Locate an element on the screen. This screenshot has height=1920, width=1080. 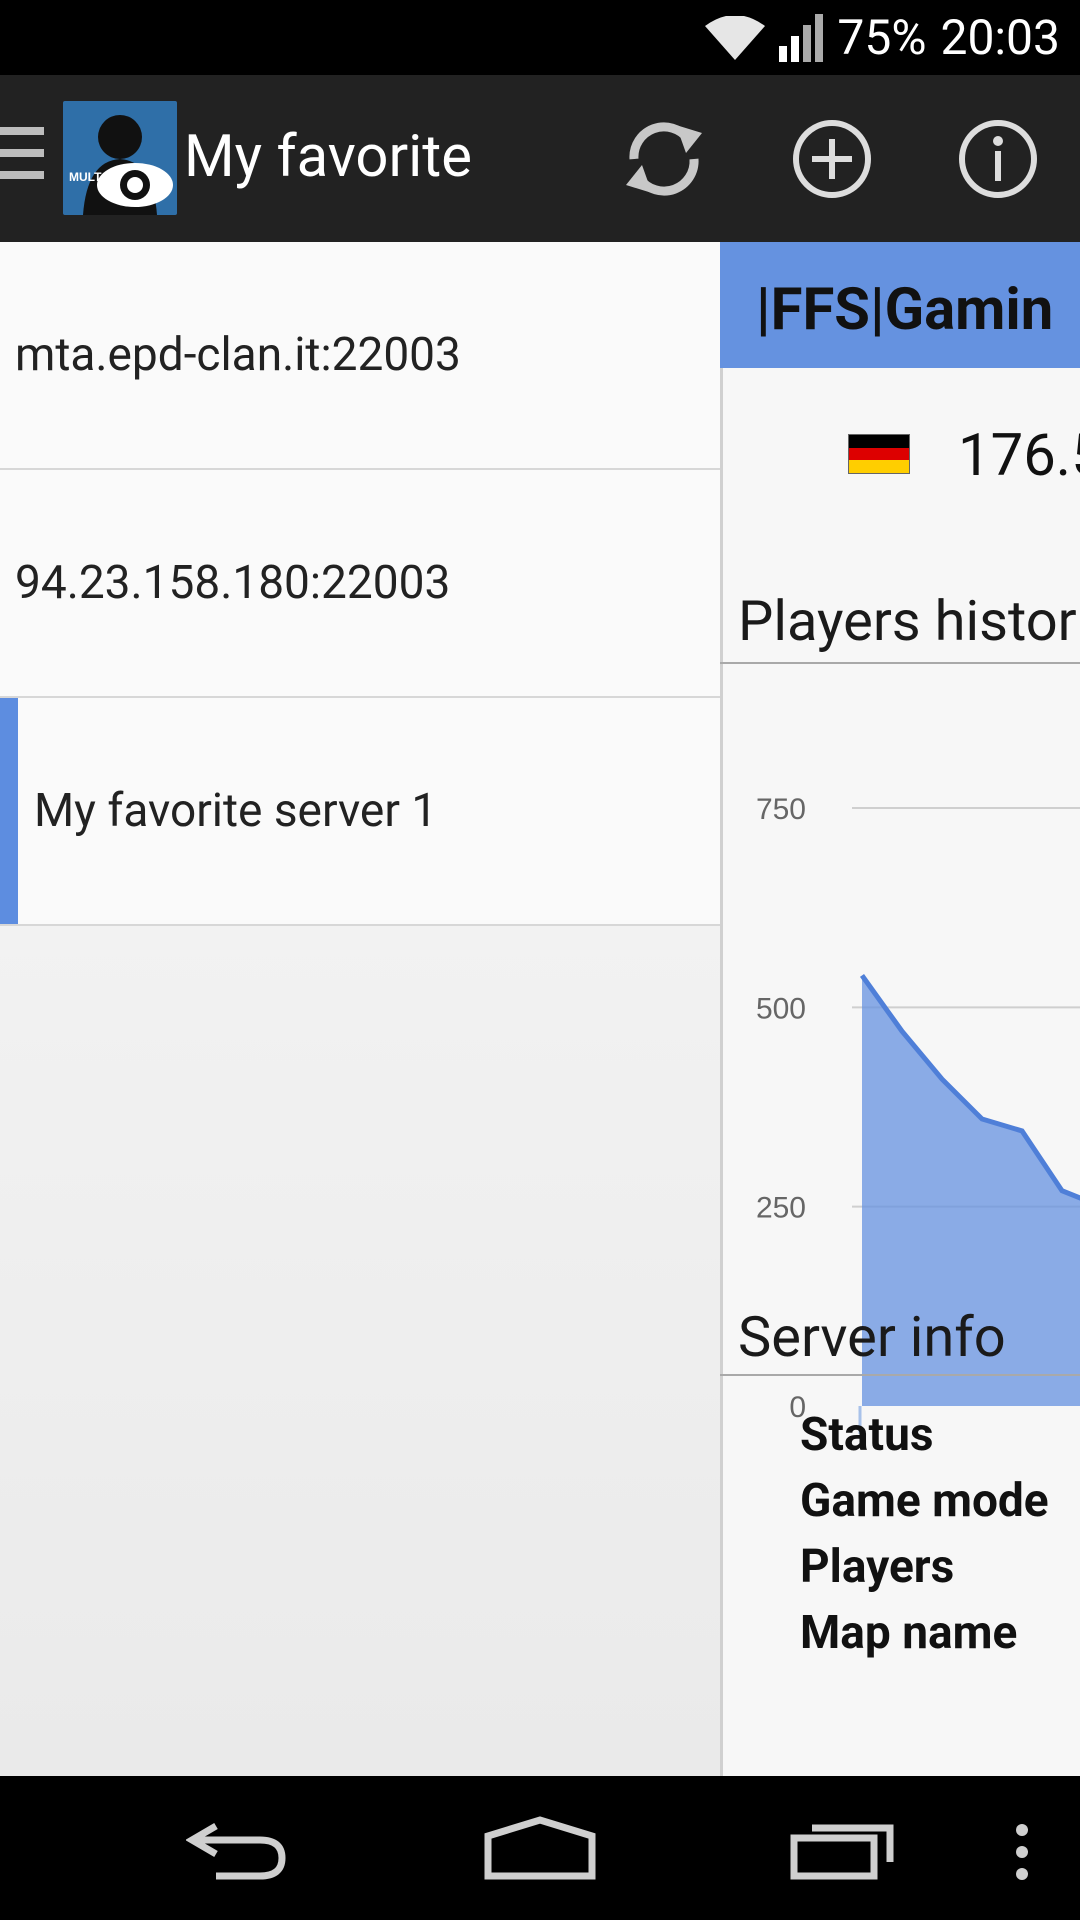
germany-flag-icon is located at coordinates (879, 454).